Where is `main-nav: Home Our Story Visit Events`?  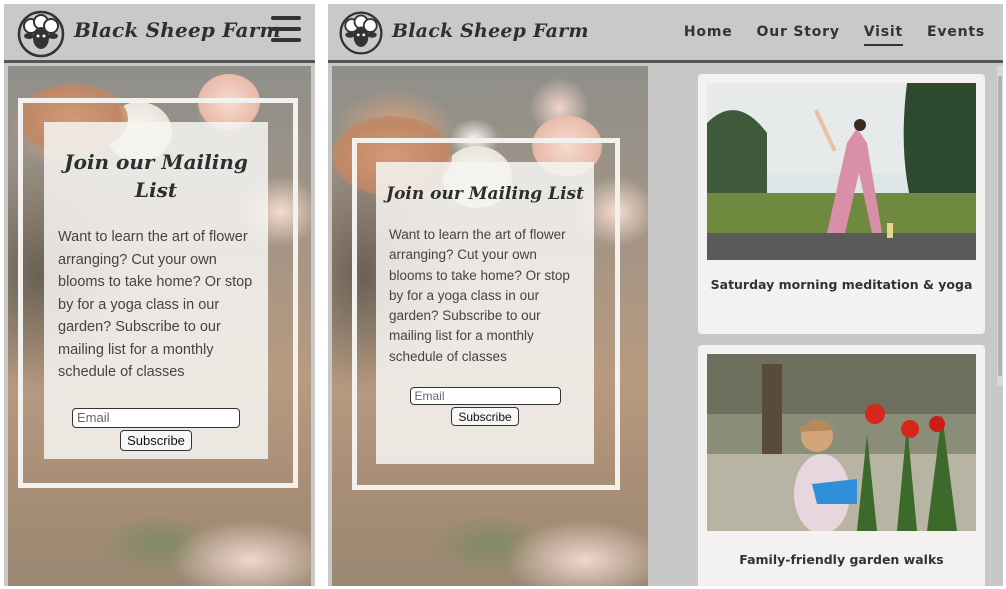
main-nav: Home Our Story Visit Events is located at coordinates (834, 35).